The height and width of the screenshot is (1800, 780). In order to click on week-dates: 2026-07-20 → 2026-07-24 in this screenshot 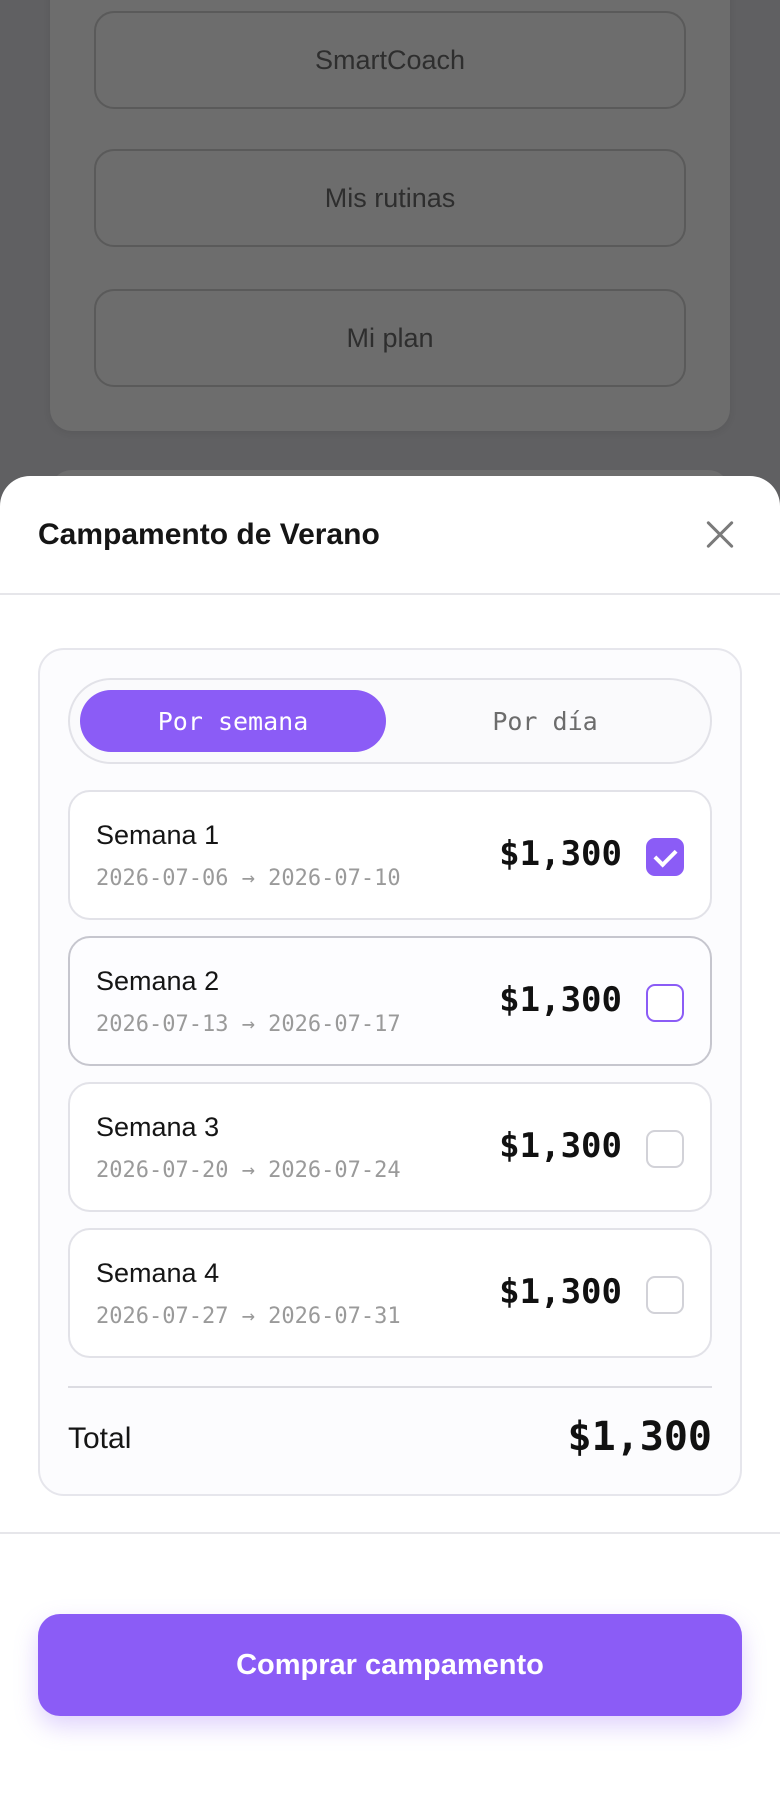, I will do `click(248, 1170)`.